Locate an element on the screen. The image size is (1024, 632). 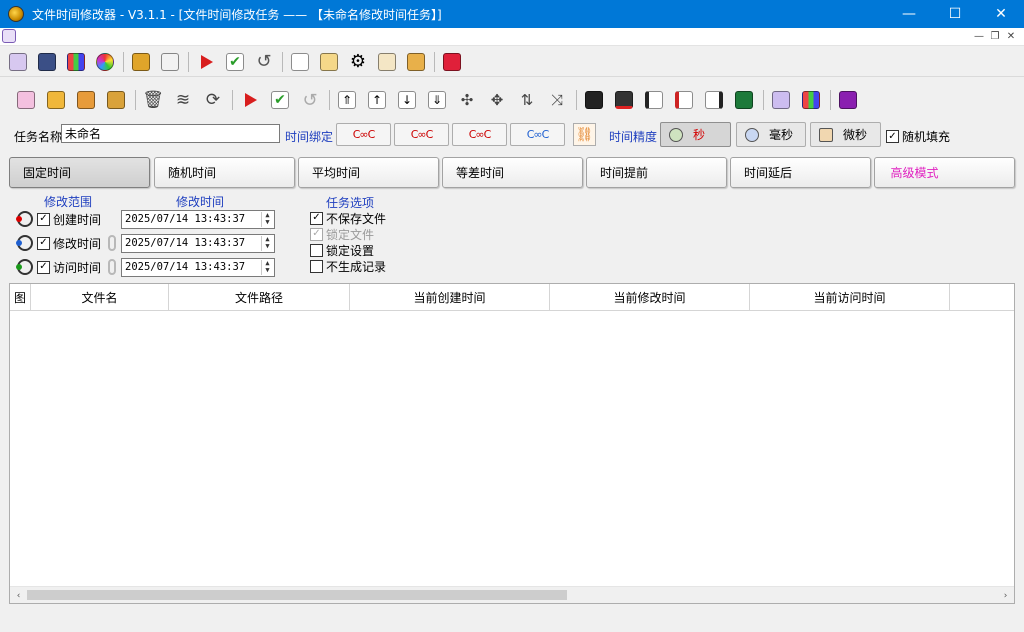
undo-button-2: ↺ is located at coordinates (310, 100).